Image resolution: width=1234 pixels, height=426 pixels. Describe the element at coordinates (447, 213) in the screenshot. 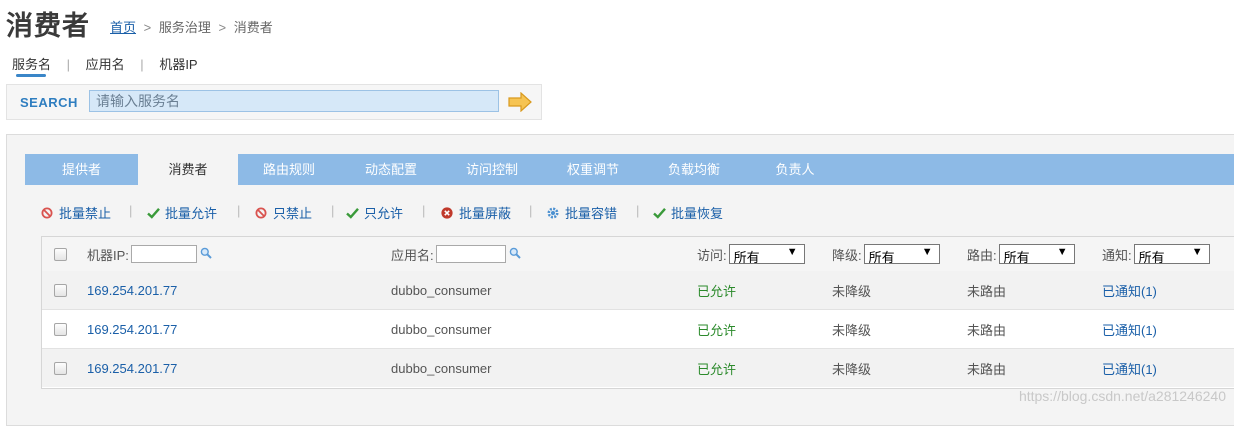

I see `block-icon` at that location.